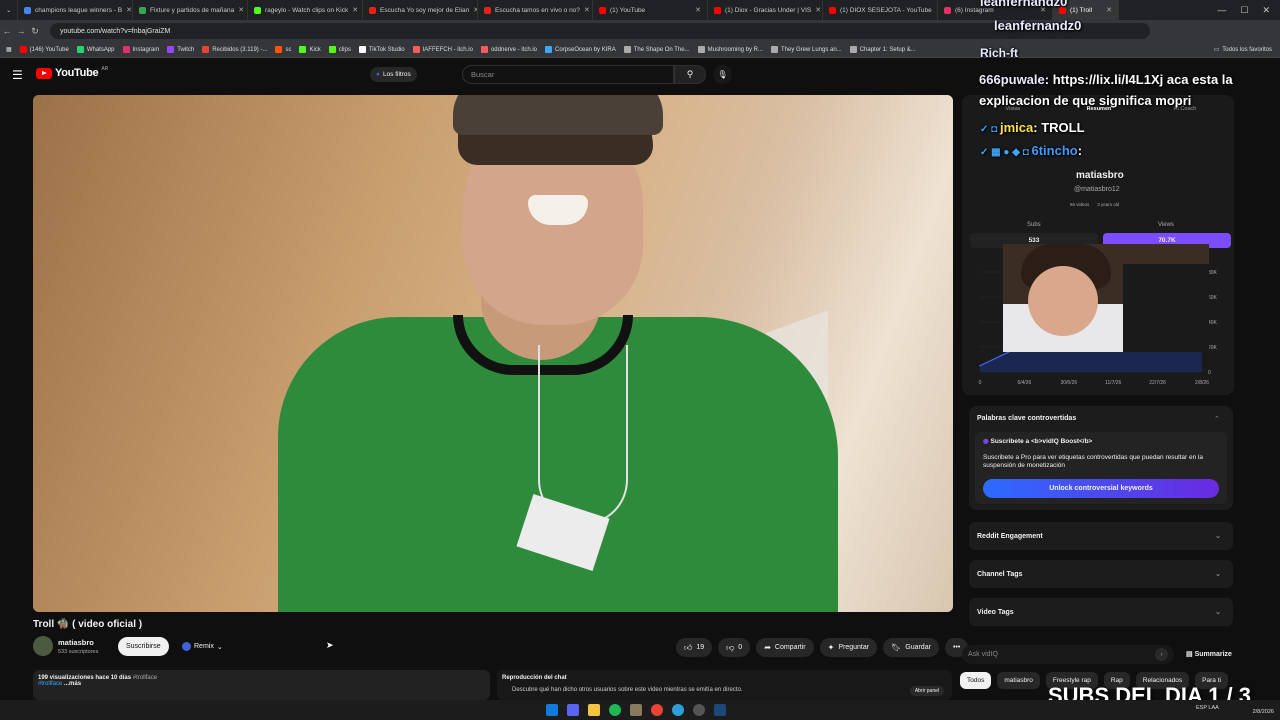 The image size is (1280, 720). I want to click on mouse-cursor-icon: ➤, so click(330, 645).